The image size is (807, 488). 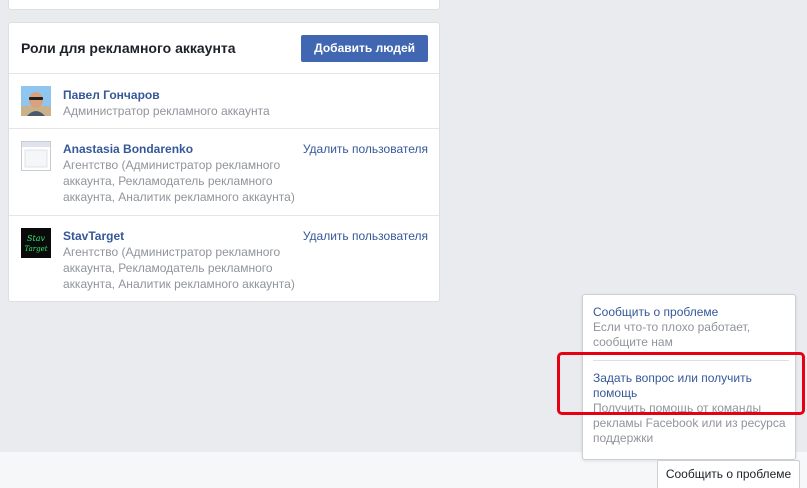 I want to click on highlight-box, so click(x=681, y=383).